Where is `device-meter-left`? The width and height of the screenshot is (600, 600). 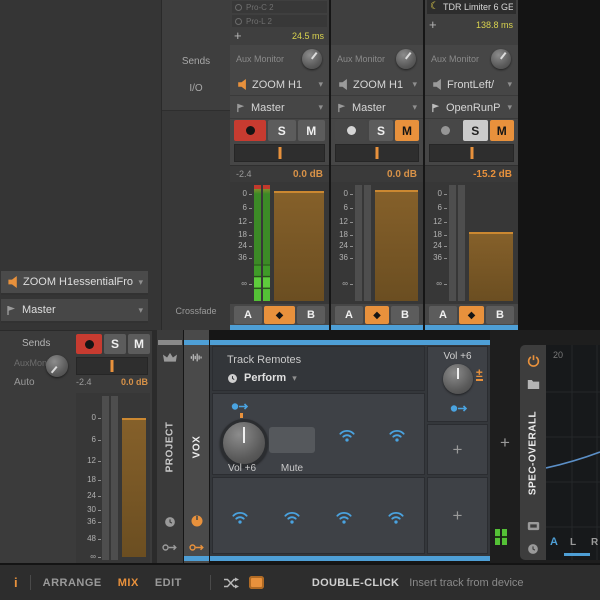 device-meter-left is located at coordinates (497, 537).